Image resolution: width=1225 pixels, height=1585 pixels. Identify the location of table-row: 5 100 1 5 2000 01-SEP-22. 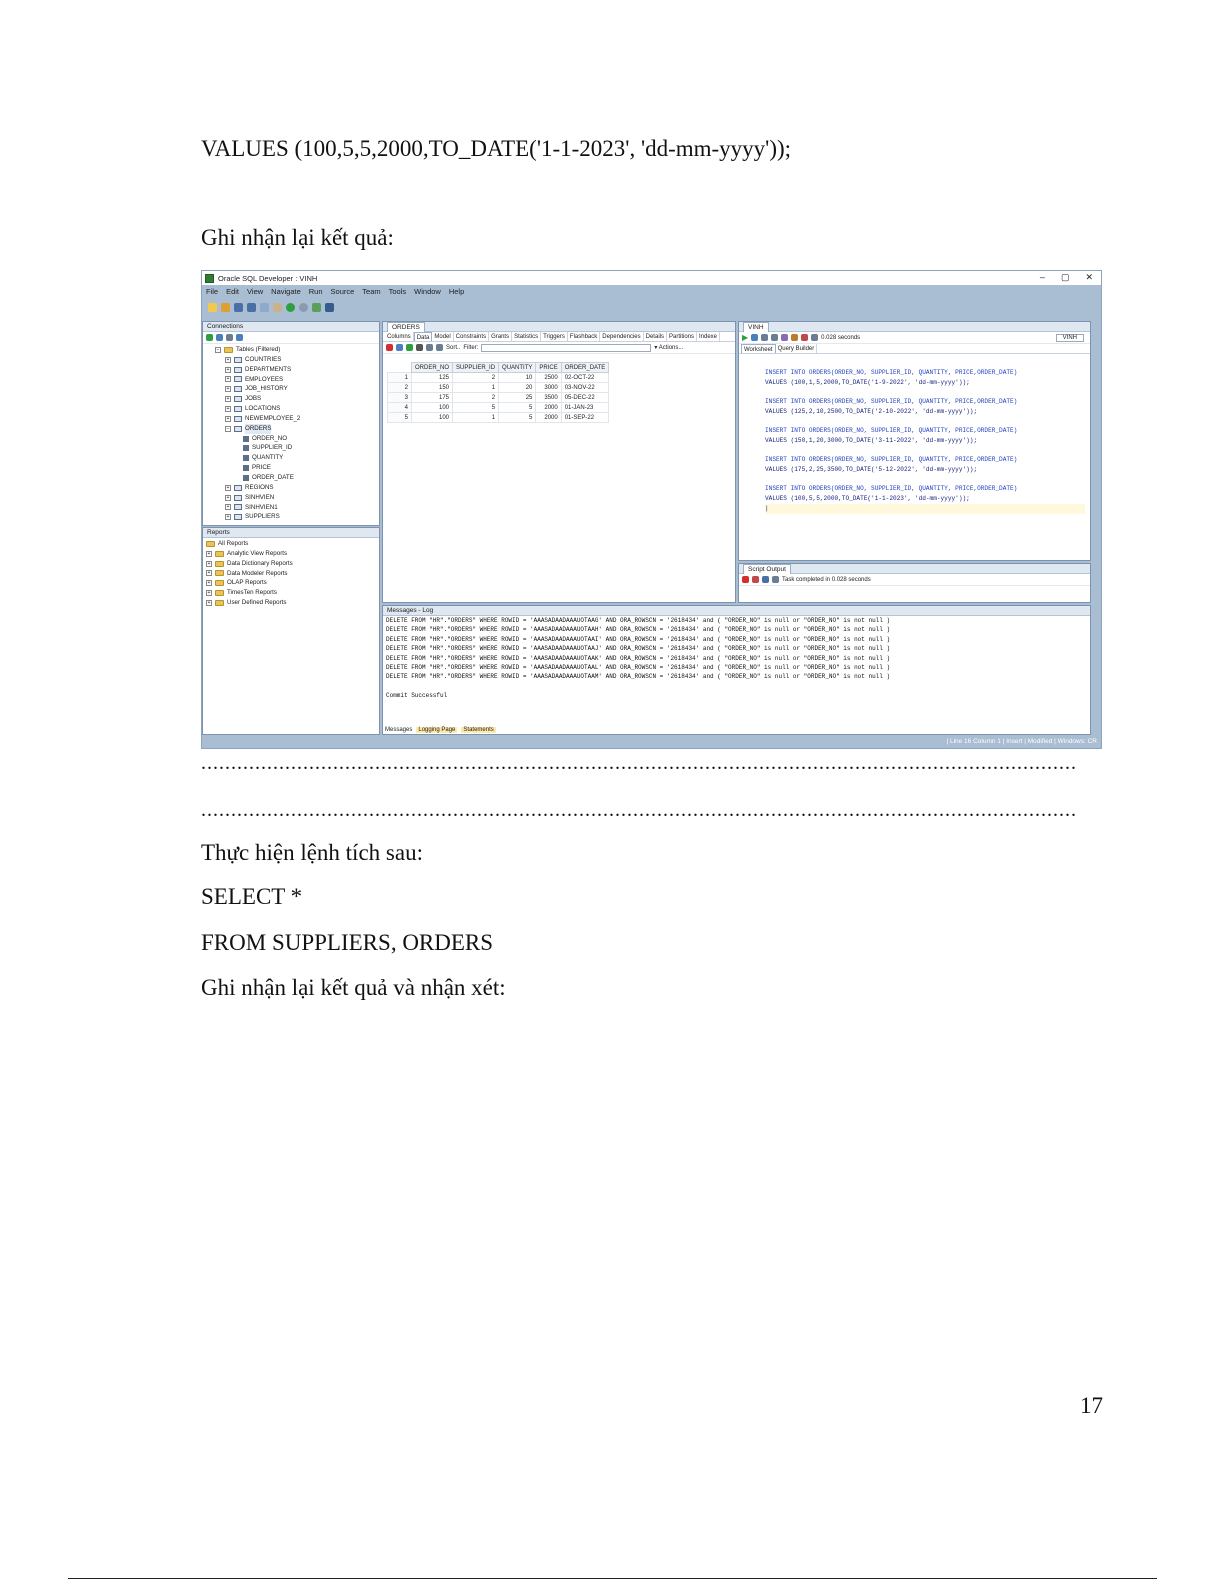
(498, 417).